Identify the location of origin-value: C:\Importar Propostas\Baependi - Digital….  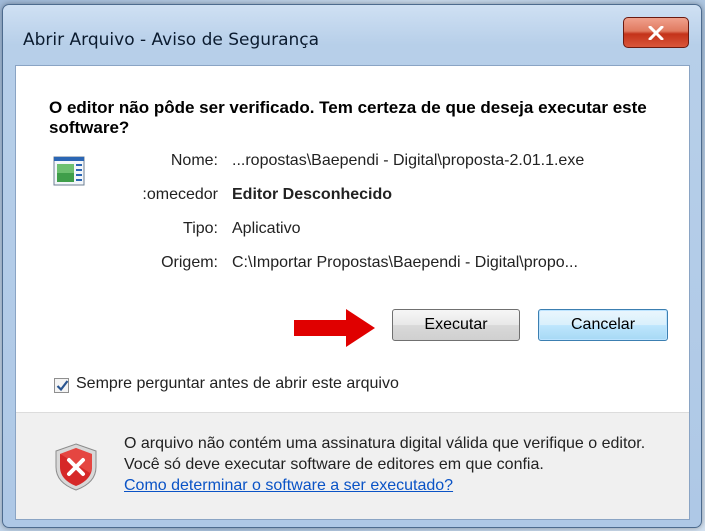
(405, 262).